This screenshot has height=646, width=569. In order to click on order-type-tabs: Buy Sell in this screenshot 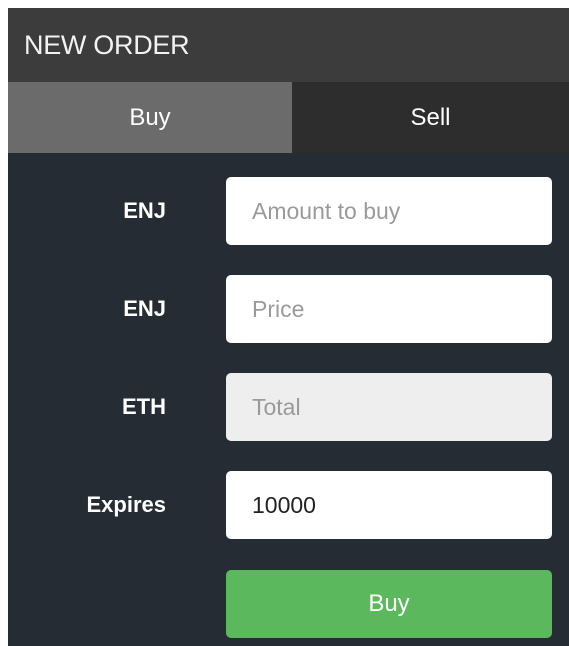, I will do `click(288, 117)`.